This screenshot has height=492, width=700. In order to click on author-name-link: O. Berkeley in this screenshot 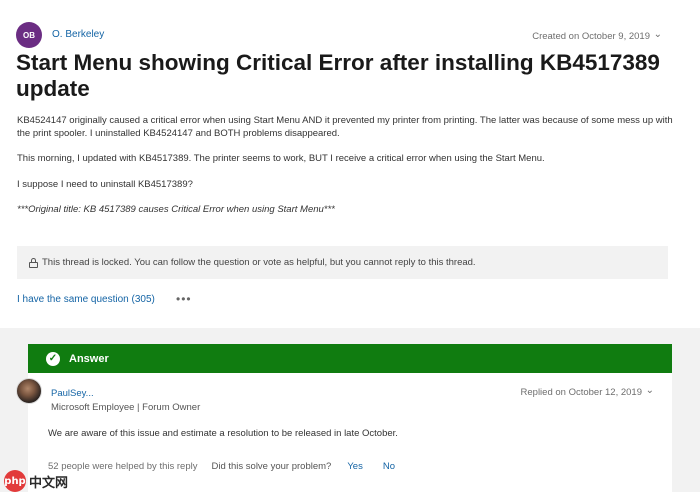, I will do `click(78, 34)`.